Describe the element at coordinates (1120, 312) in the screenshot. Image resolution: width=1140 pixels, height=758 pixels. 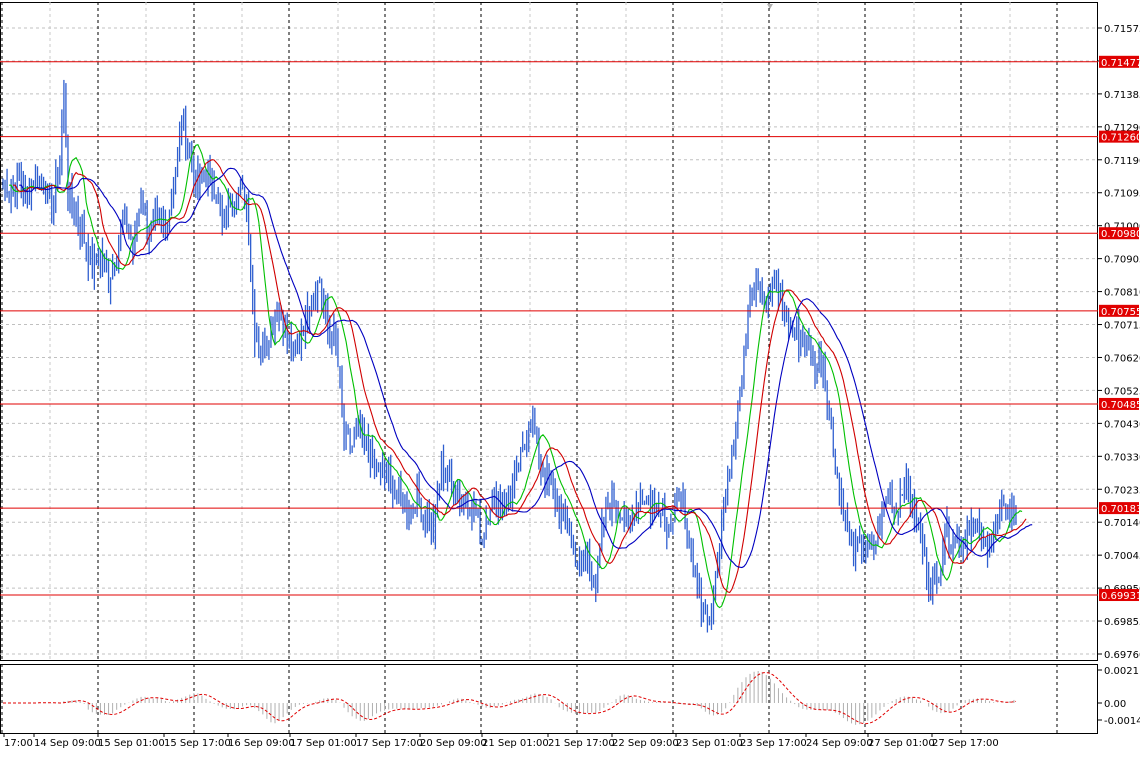
I see `level-label: 0.70755` at that location.